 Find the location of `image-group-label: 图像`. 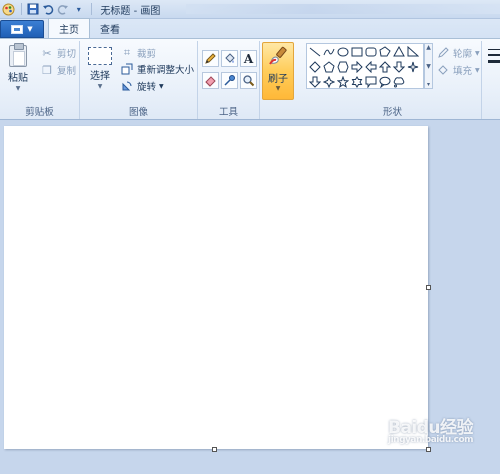

image-group-label: 图像 is located at coordinates (138, 112).